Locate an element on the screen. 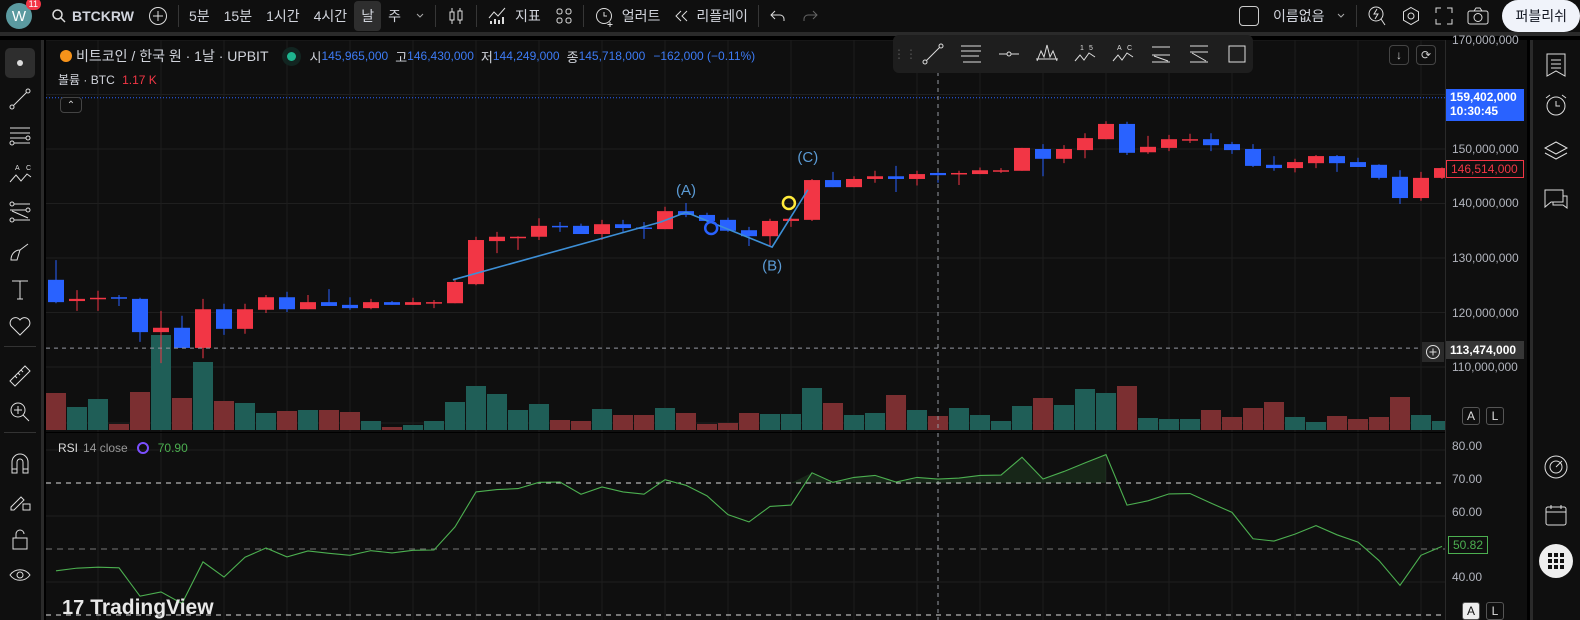 The width and height of the screenshot is (1580, 620). forecast-tool is located at coordinates (20, 212).